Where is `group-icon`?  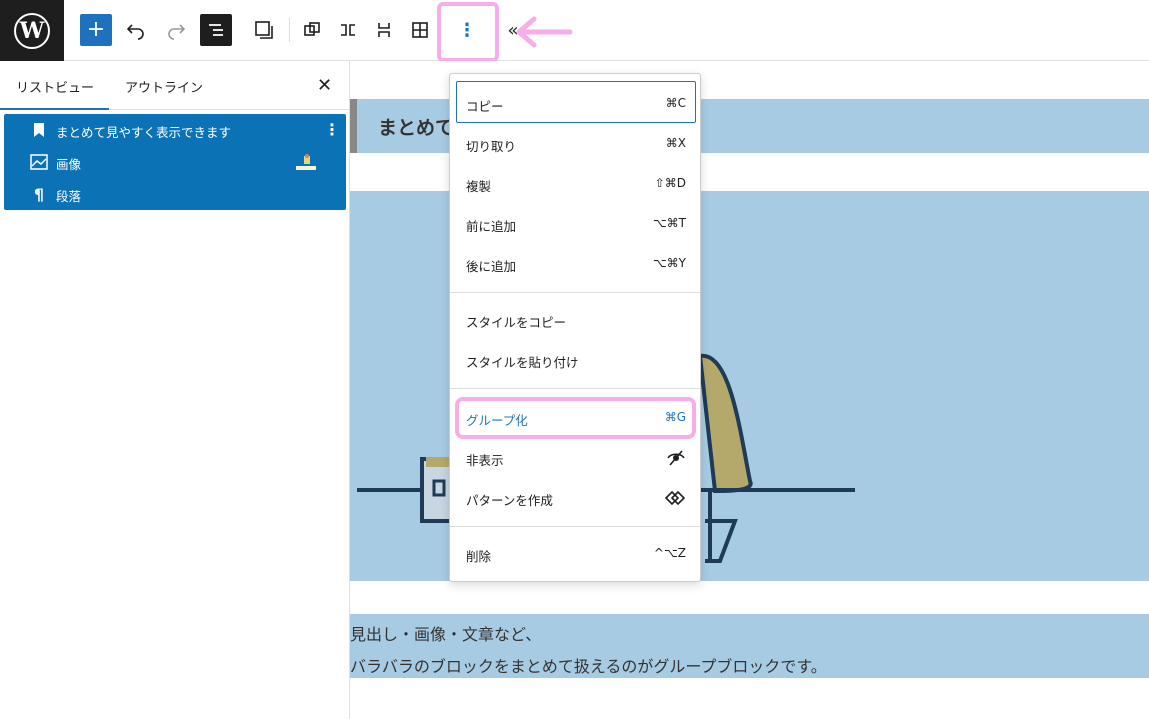
group-icon is located at coordinates (312, 29).